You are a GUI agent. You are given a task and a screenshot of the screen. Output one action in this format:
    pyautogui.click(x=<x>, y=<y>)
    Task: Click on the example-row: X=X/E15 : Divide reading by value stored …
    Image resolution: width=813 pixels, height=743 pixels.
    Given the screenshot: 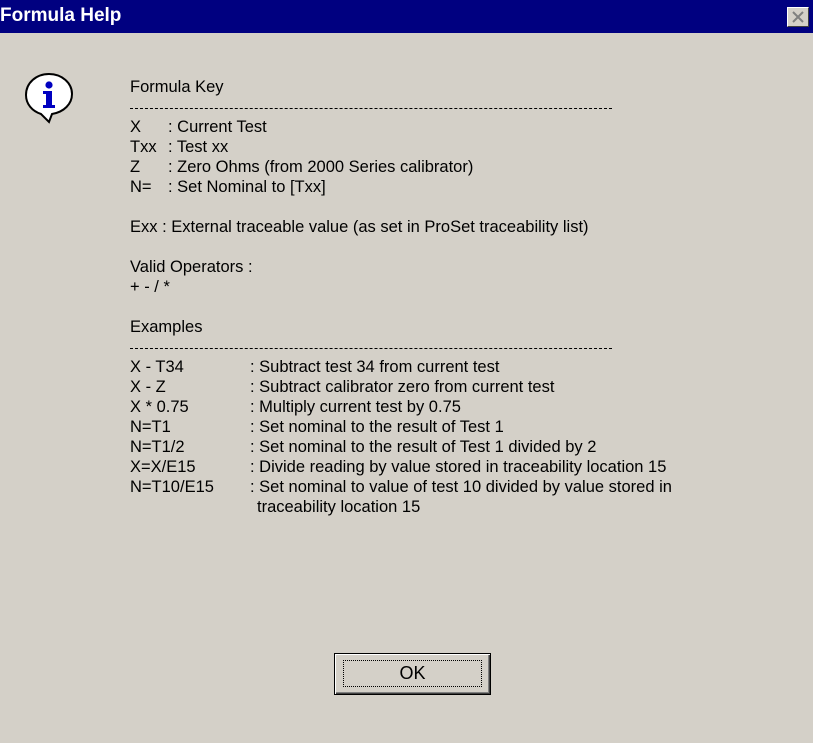 What is the action you would take?
    pyautogui.click(x=470, y=467)
    